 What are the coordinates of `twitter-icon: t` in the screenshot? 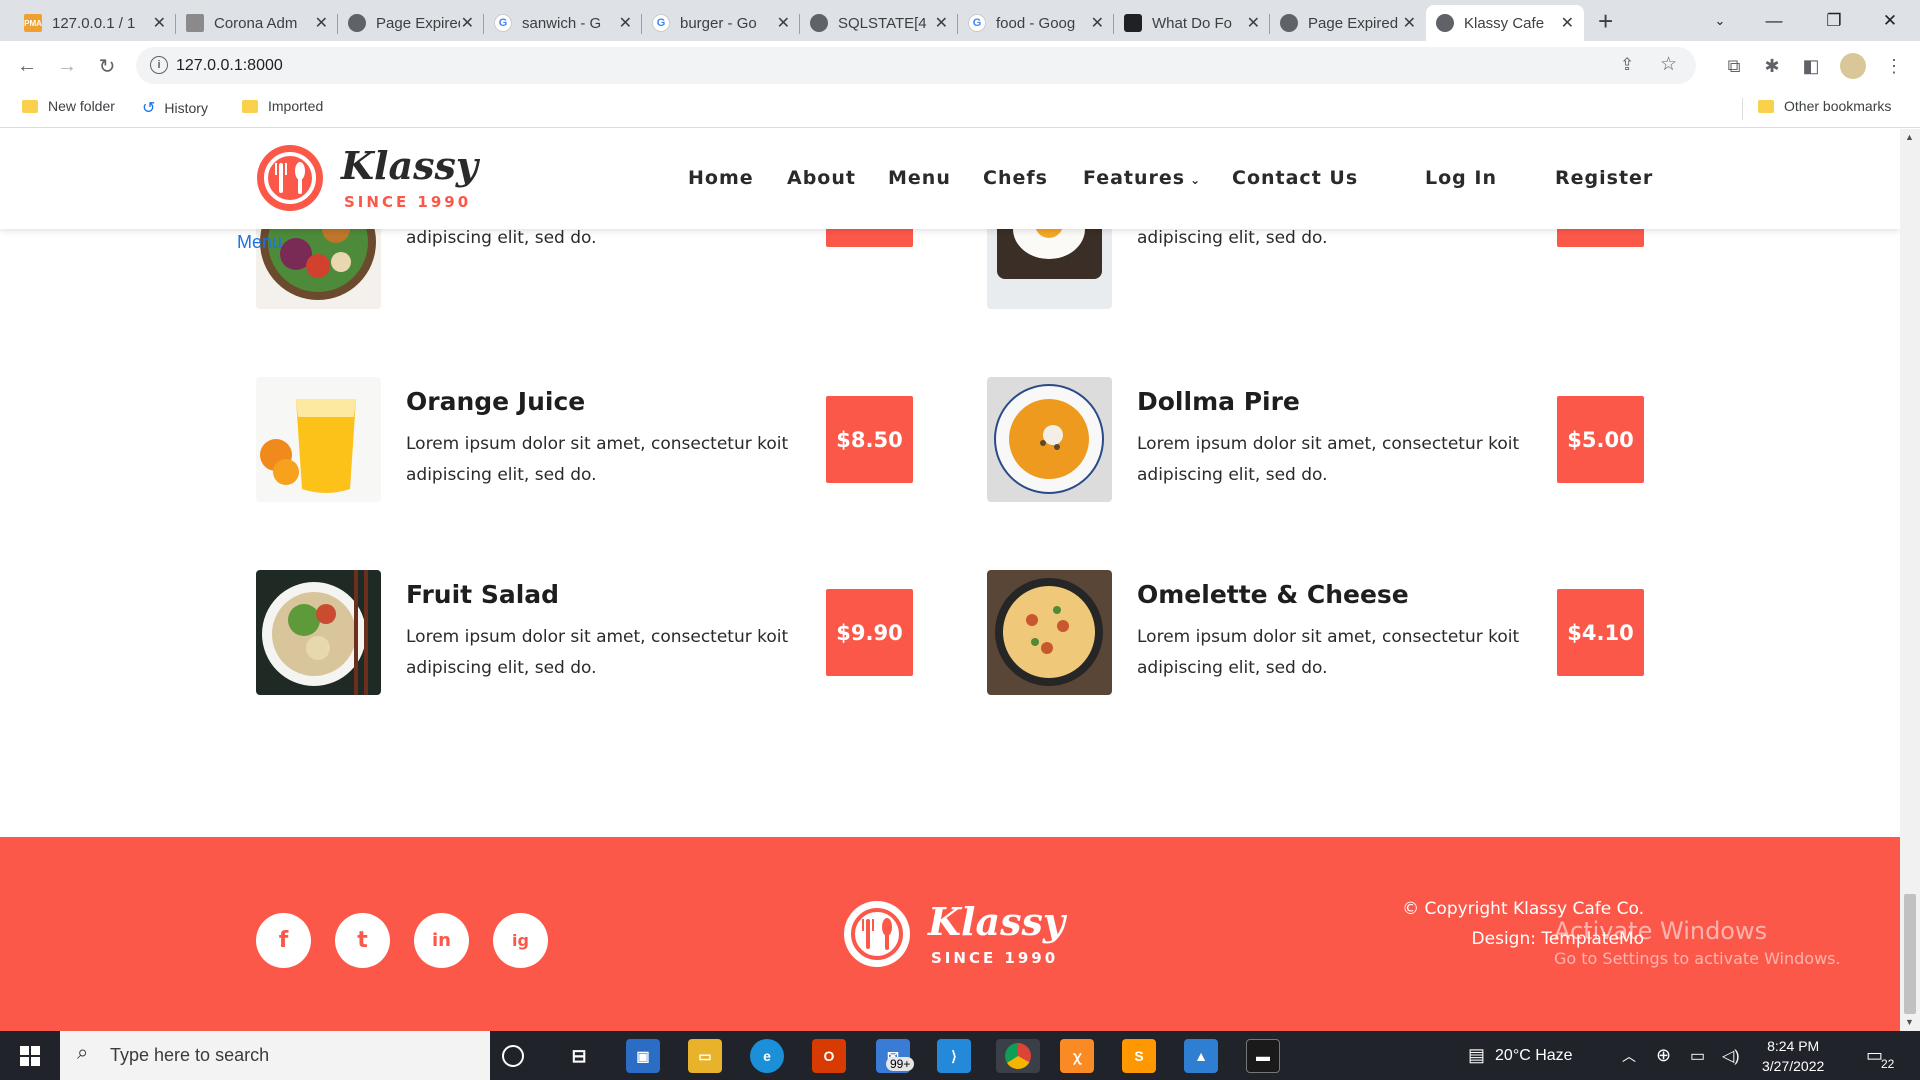 It's located at (362, 940).